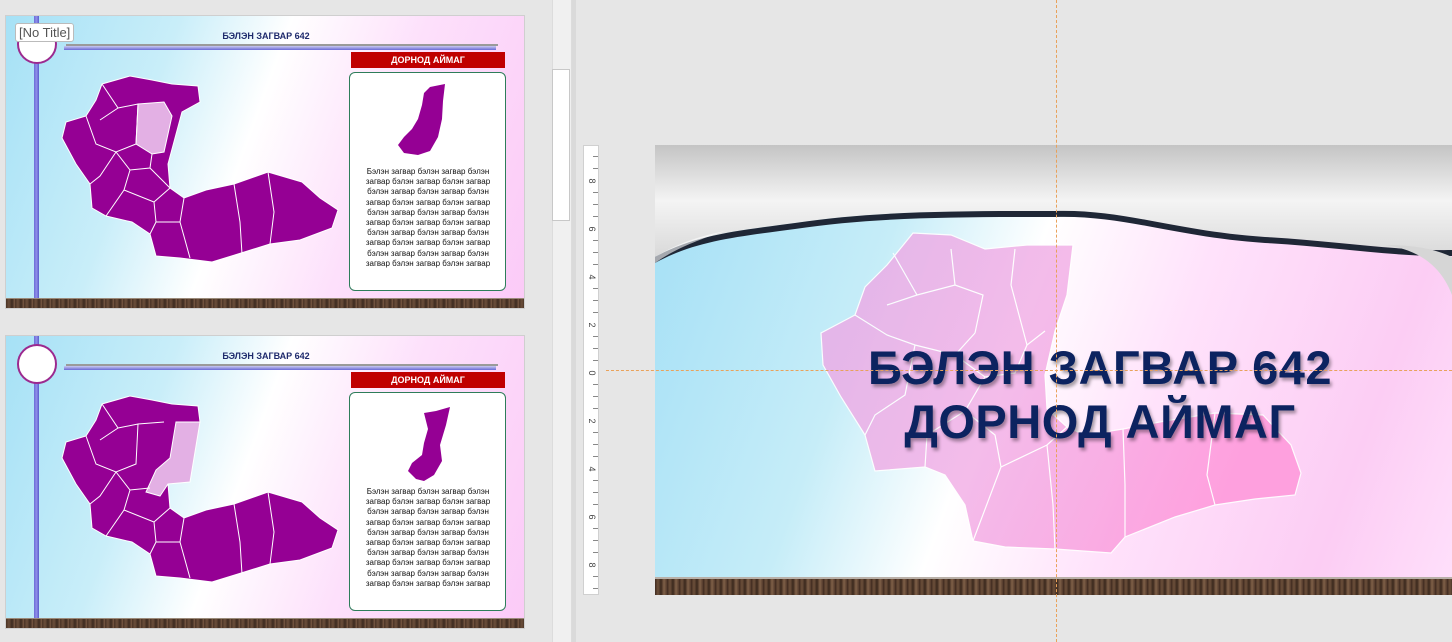 This screenshot has height=642, width=1452. Describe the element at coordinates (574, 321) in the screenshot. I see `pane-splitter` at that location.